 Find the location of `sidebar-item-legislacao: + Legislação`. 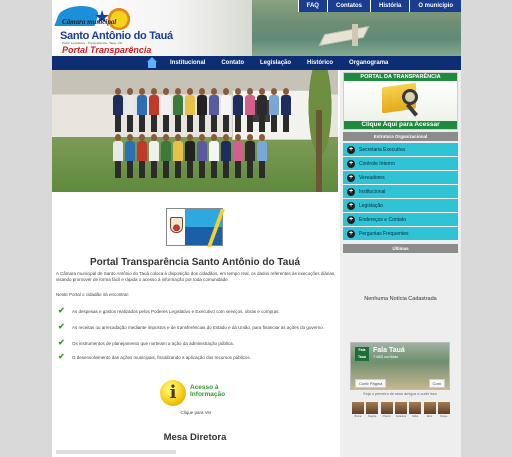

sidebar-item-legislacao: + Legislação is located at coordinates (400, 205).